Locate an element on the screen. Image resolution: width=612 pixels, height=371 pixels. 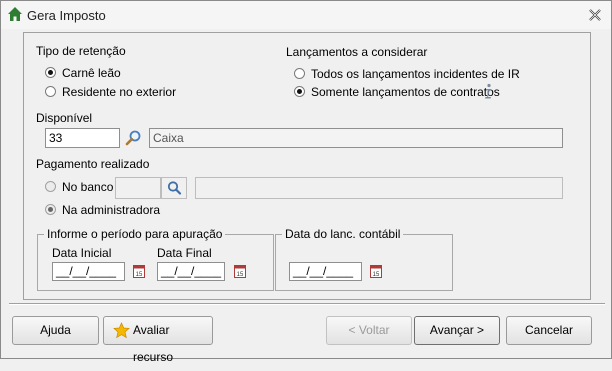
cancelar-button-label: Cancelar is located at coordinates (549, 330).